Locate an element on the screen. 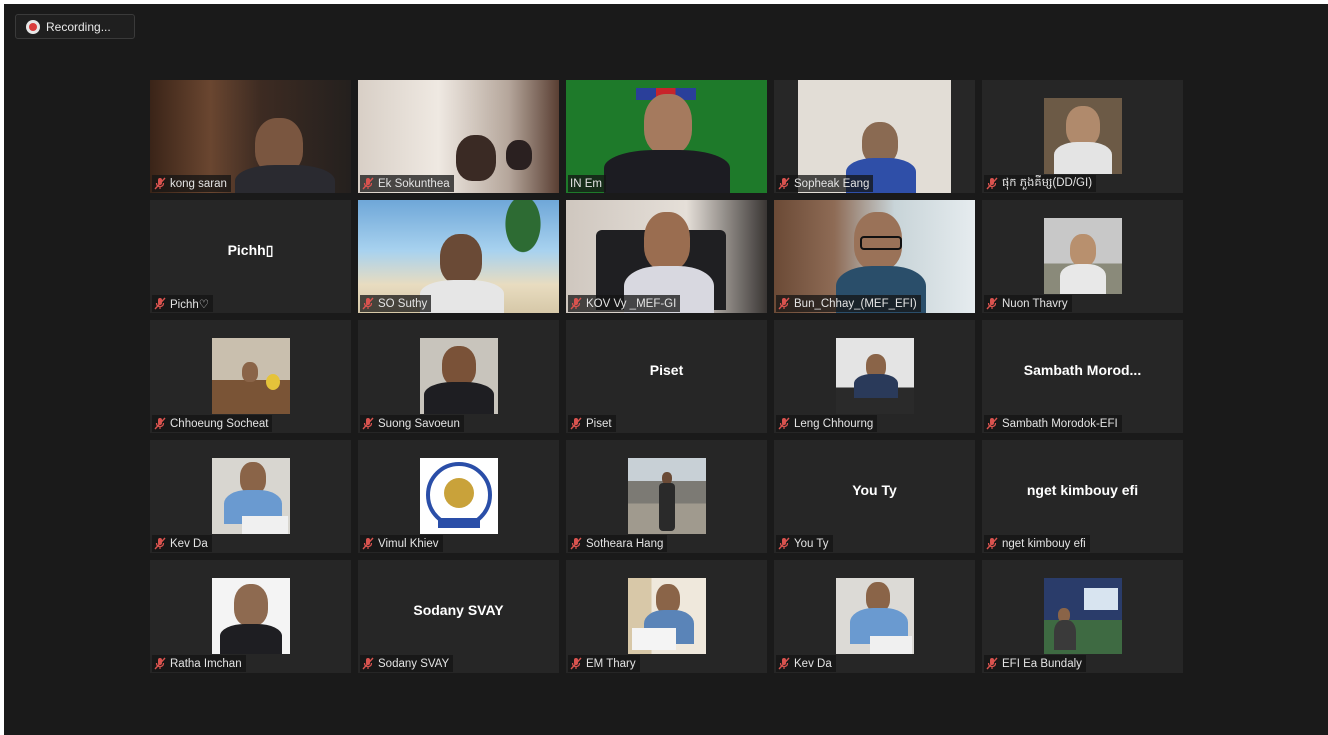  participant-name-label: Sotheara Hang is located at coordinates (618, 543).